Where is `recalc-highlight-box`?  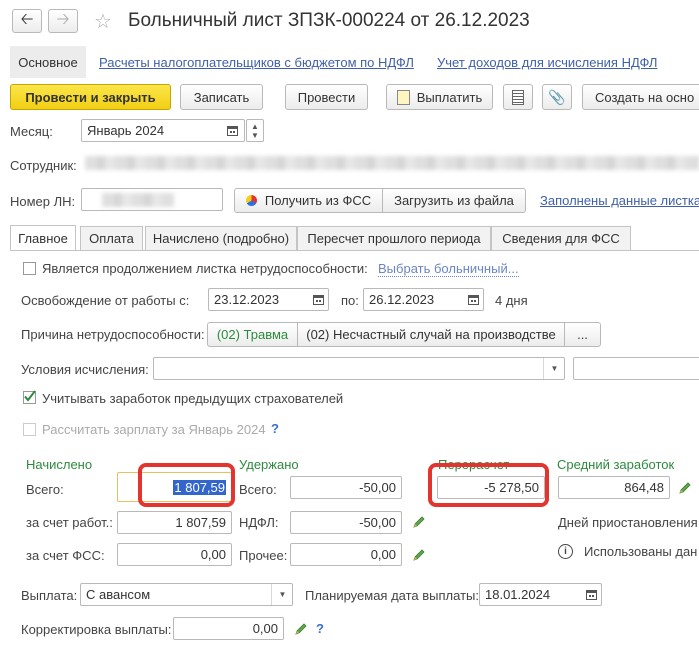 recalc-highlight-box is located at coordinates (488, 485).